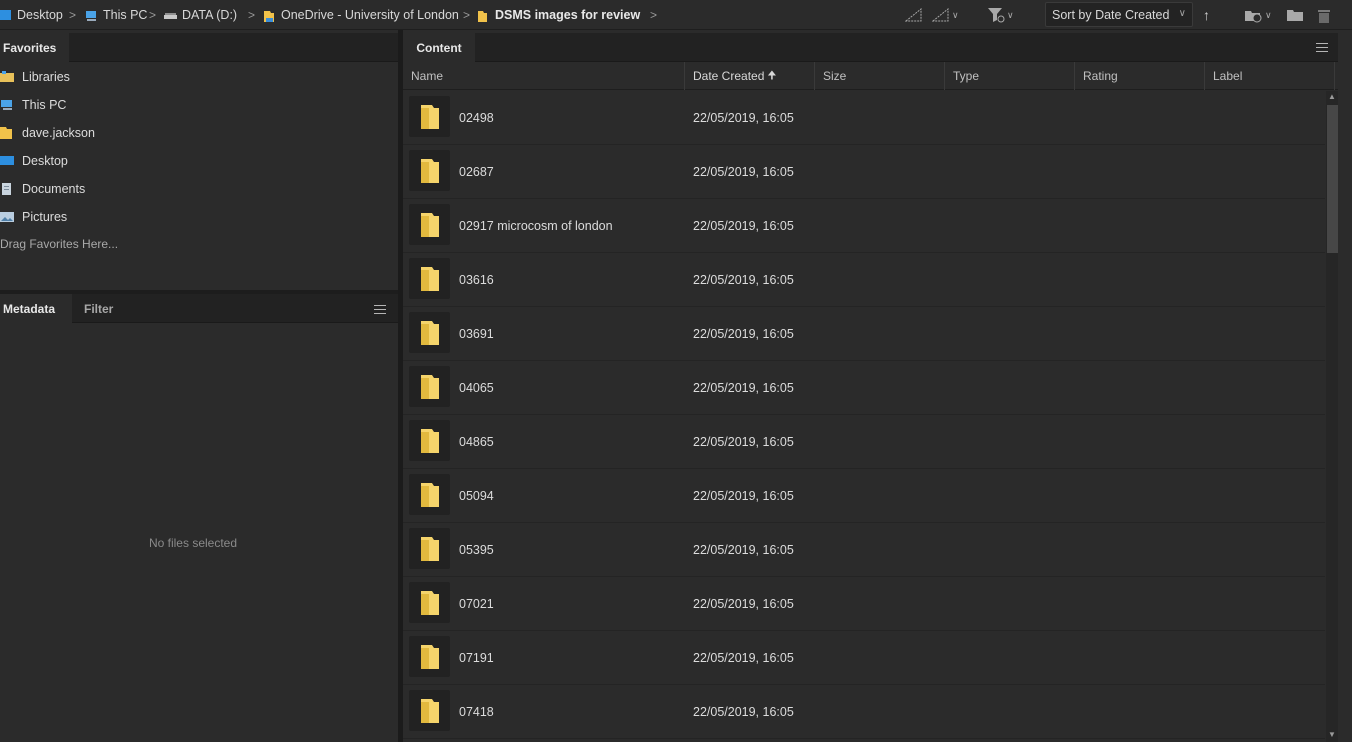 The image size is (1352, 742). What do you see at coordinates (36, 308) in the screenshot?
I see `tab-metadata: Metadata` at bounding box center [36, 308].